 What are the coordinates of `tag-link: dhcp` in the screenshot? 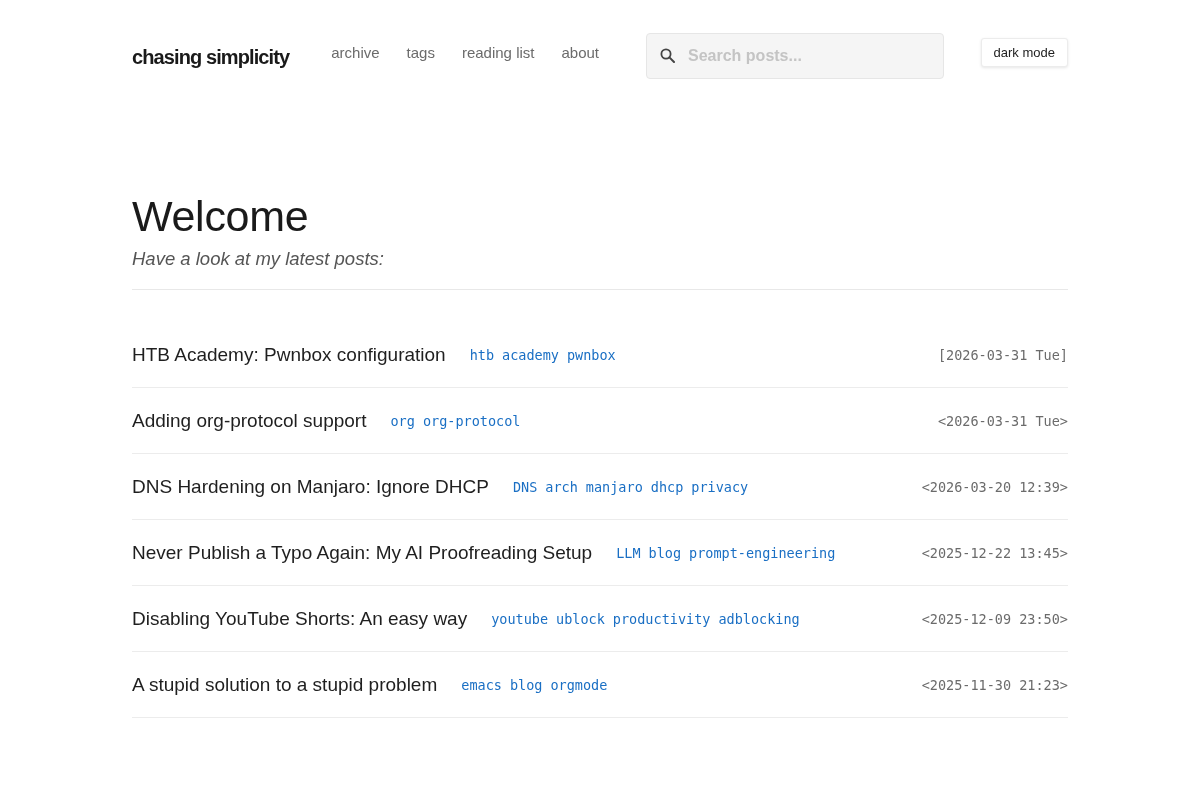 It's located at (667, 486).